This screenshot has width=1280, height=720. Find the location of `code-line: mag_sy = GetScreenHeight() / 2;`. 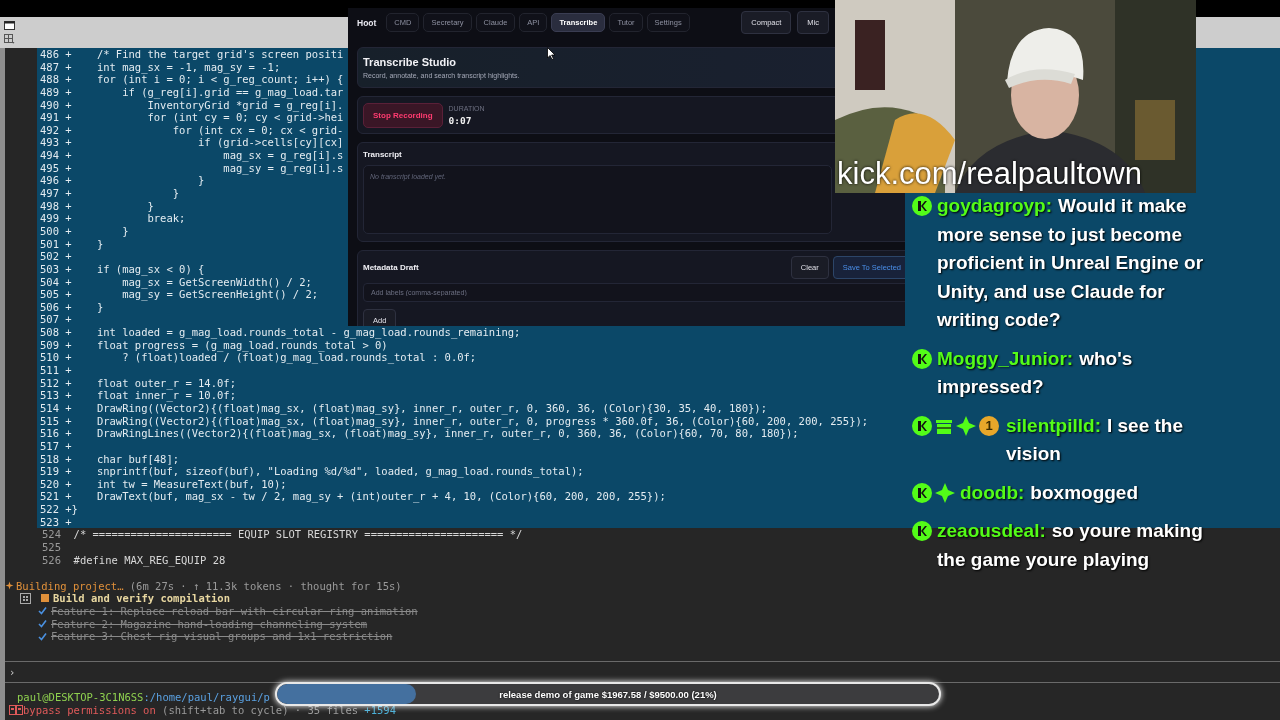

code-line: mag_sy = GetScreenHeight() / 2; is located at coordinates (220, 294).